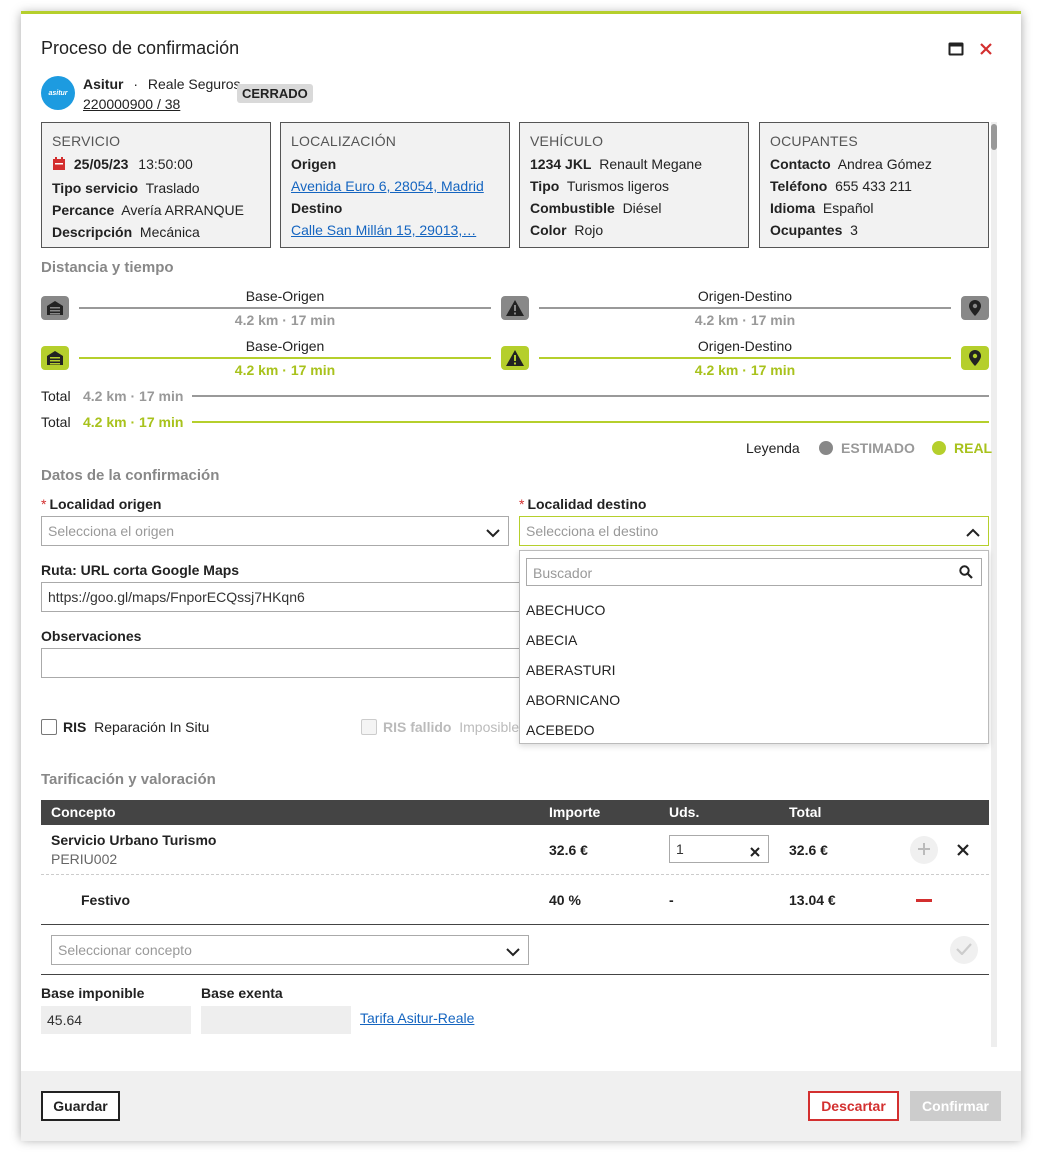 The image size is (1042, 1168). Describe the element at coordinates (285, 308) in the screenshot. I see `estimated-seg1-line` at that location.